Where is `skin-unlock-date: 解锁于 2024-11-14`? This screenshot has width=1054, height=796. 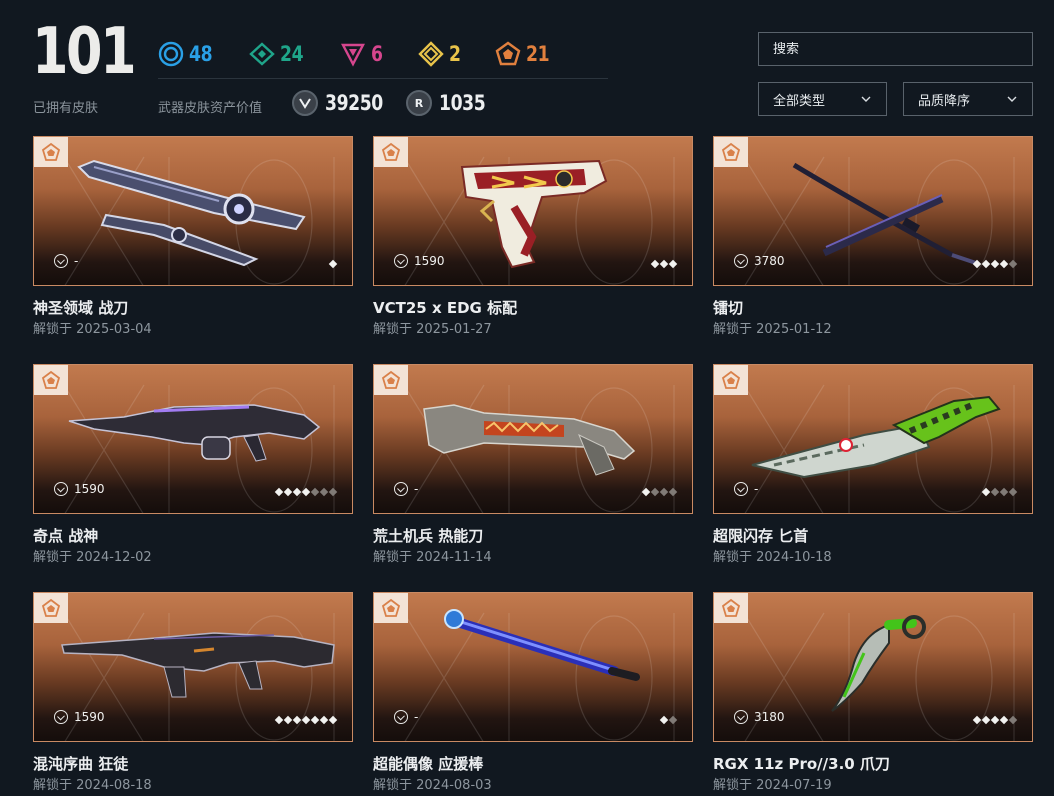 skin-unlock-date: 解锁于 2024-11-14 is located at coordinates (432, 557).